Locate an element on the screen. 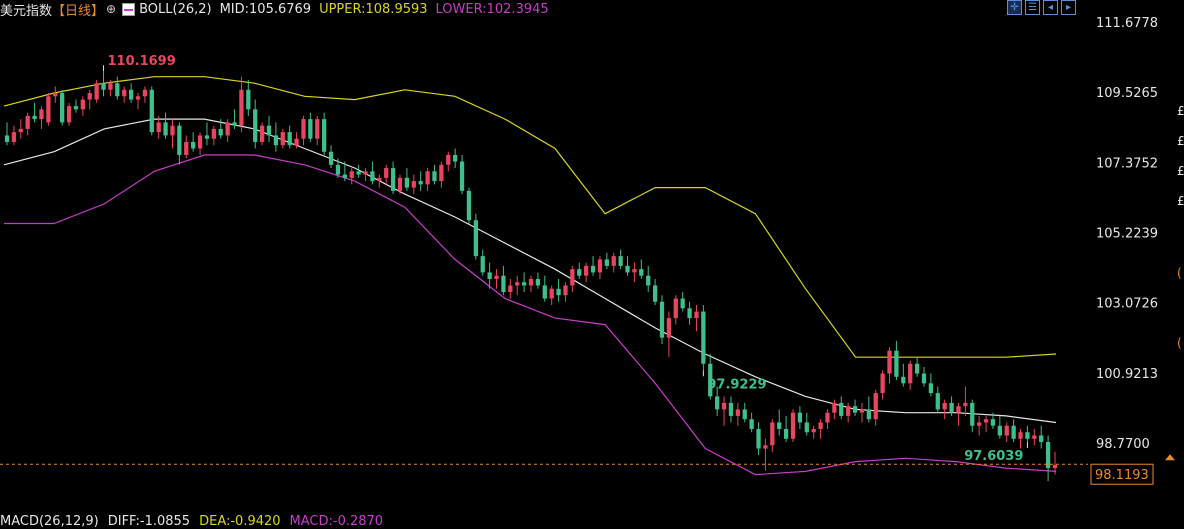  current-price-arrow is located at coordinates (1170, 457).